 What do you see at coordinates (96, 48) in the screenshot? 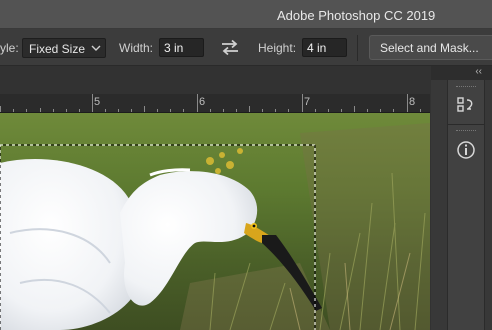
I see `chevron-down-icon` at bounding box center [96, 48].